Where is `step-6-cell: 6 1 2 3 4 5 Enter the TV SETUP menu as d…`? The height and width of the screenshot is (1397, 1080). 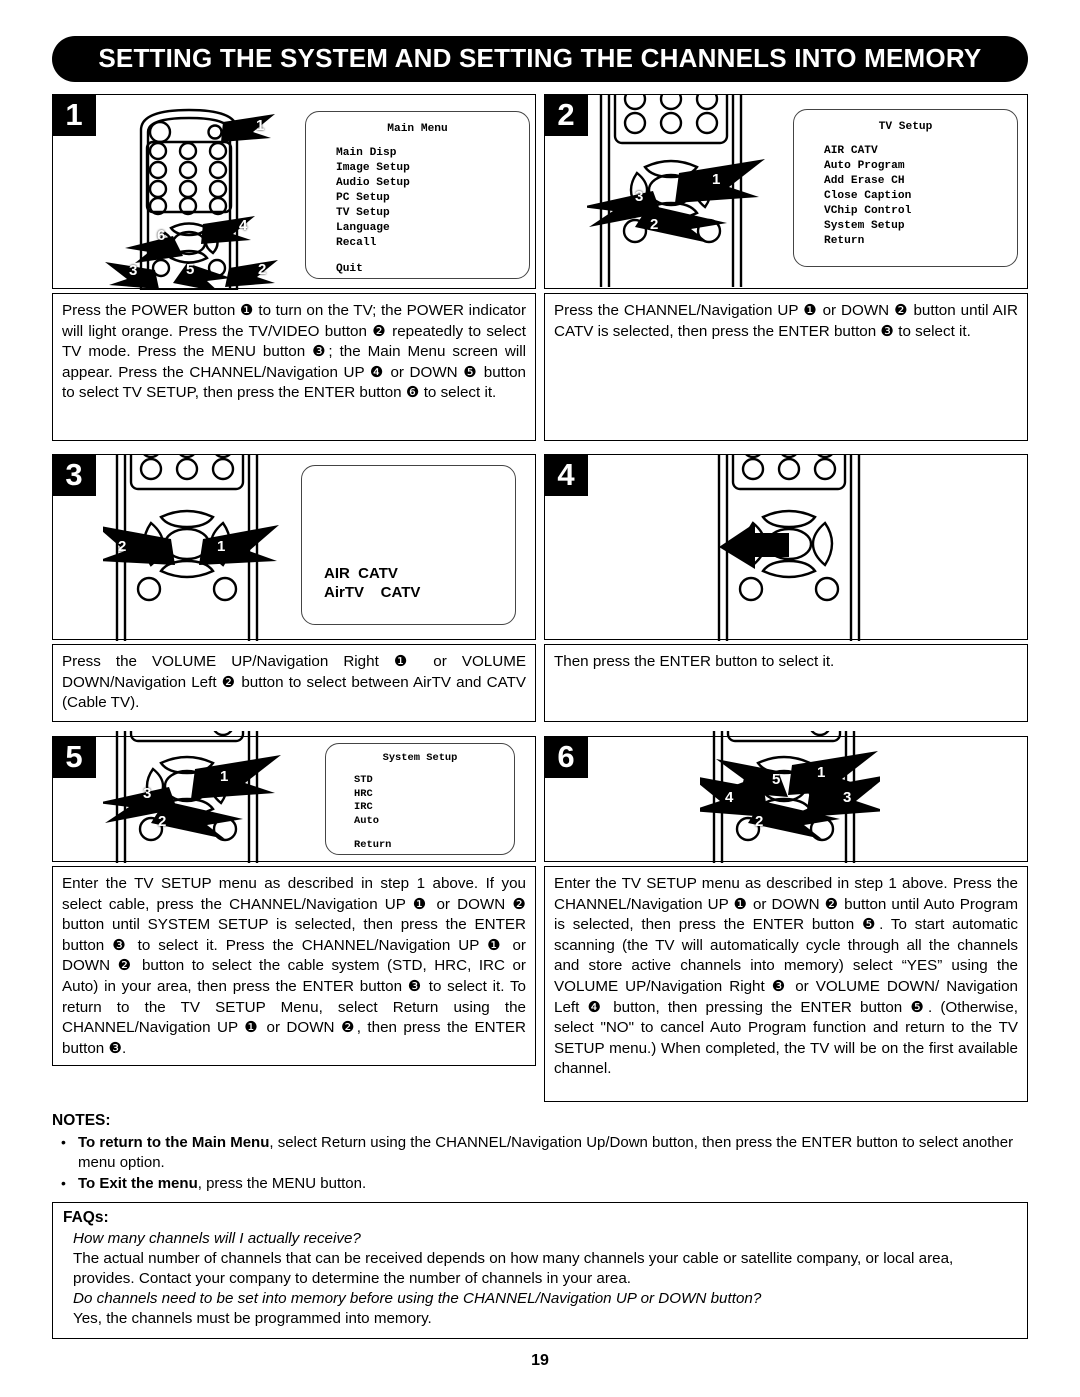
step-6-cell: 6 1 2 3 4 5 Enter the TV SETUP menu as d… is located at coordinates (786, 916).